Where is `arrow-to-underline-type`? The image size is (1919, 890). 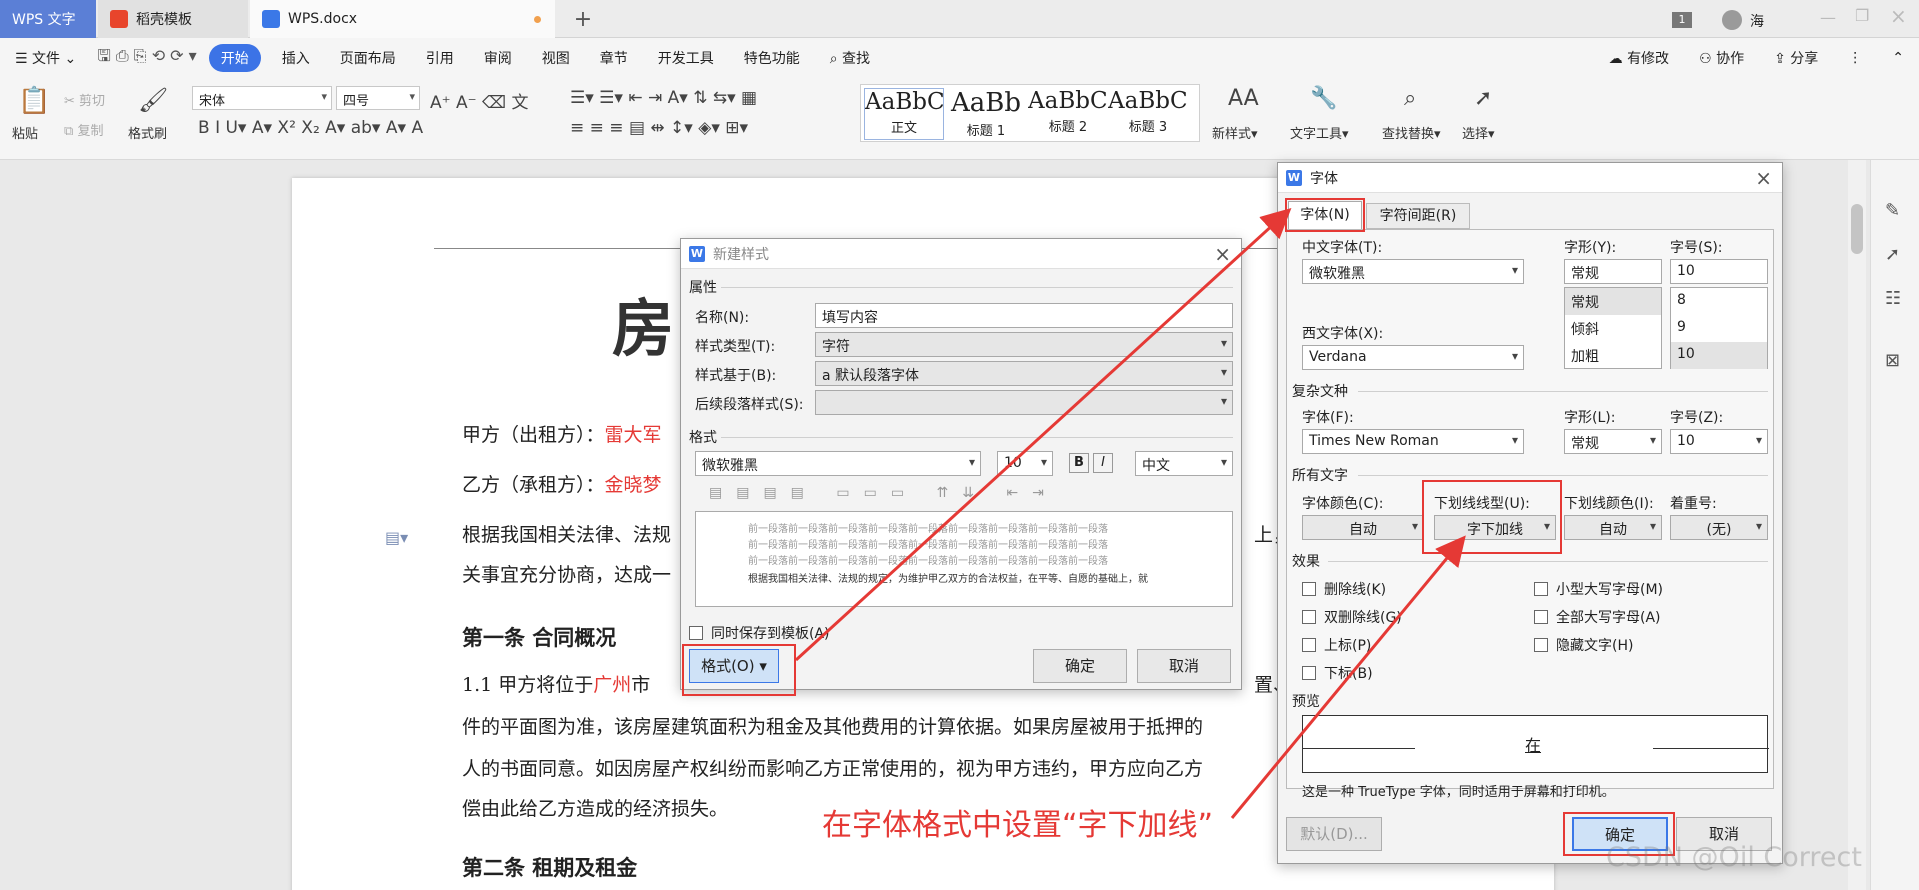 arrow-to-underline-type is located at coordinates (1348, 677).